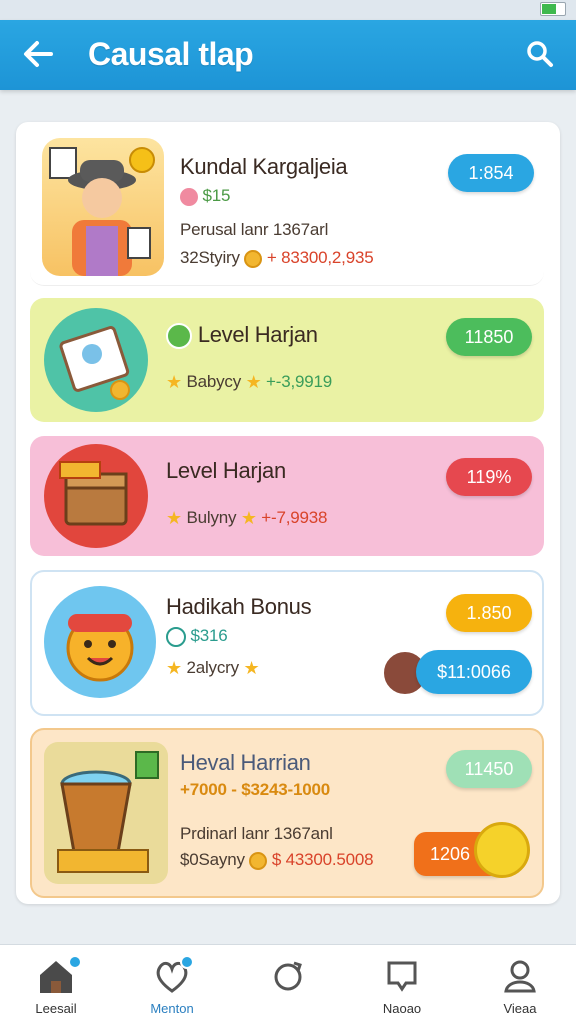  I want to click on nav-item-refresh, so click(288, 979).